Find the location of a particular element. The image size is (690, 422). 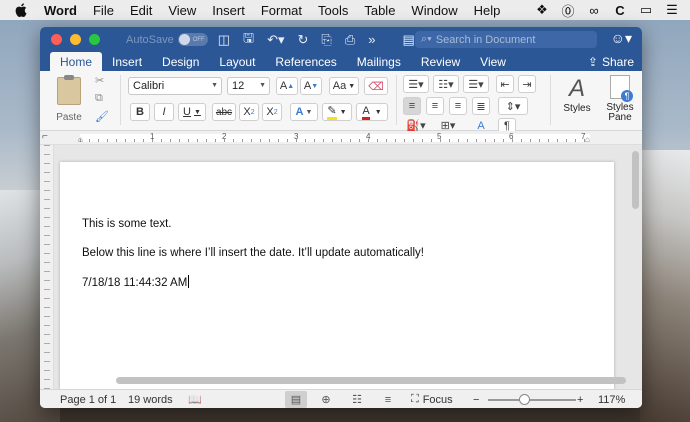

font-color-button: A ▼ is located at coordinates (372, 112).